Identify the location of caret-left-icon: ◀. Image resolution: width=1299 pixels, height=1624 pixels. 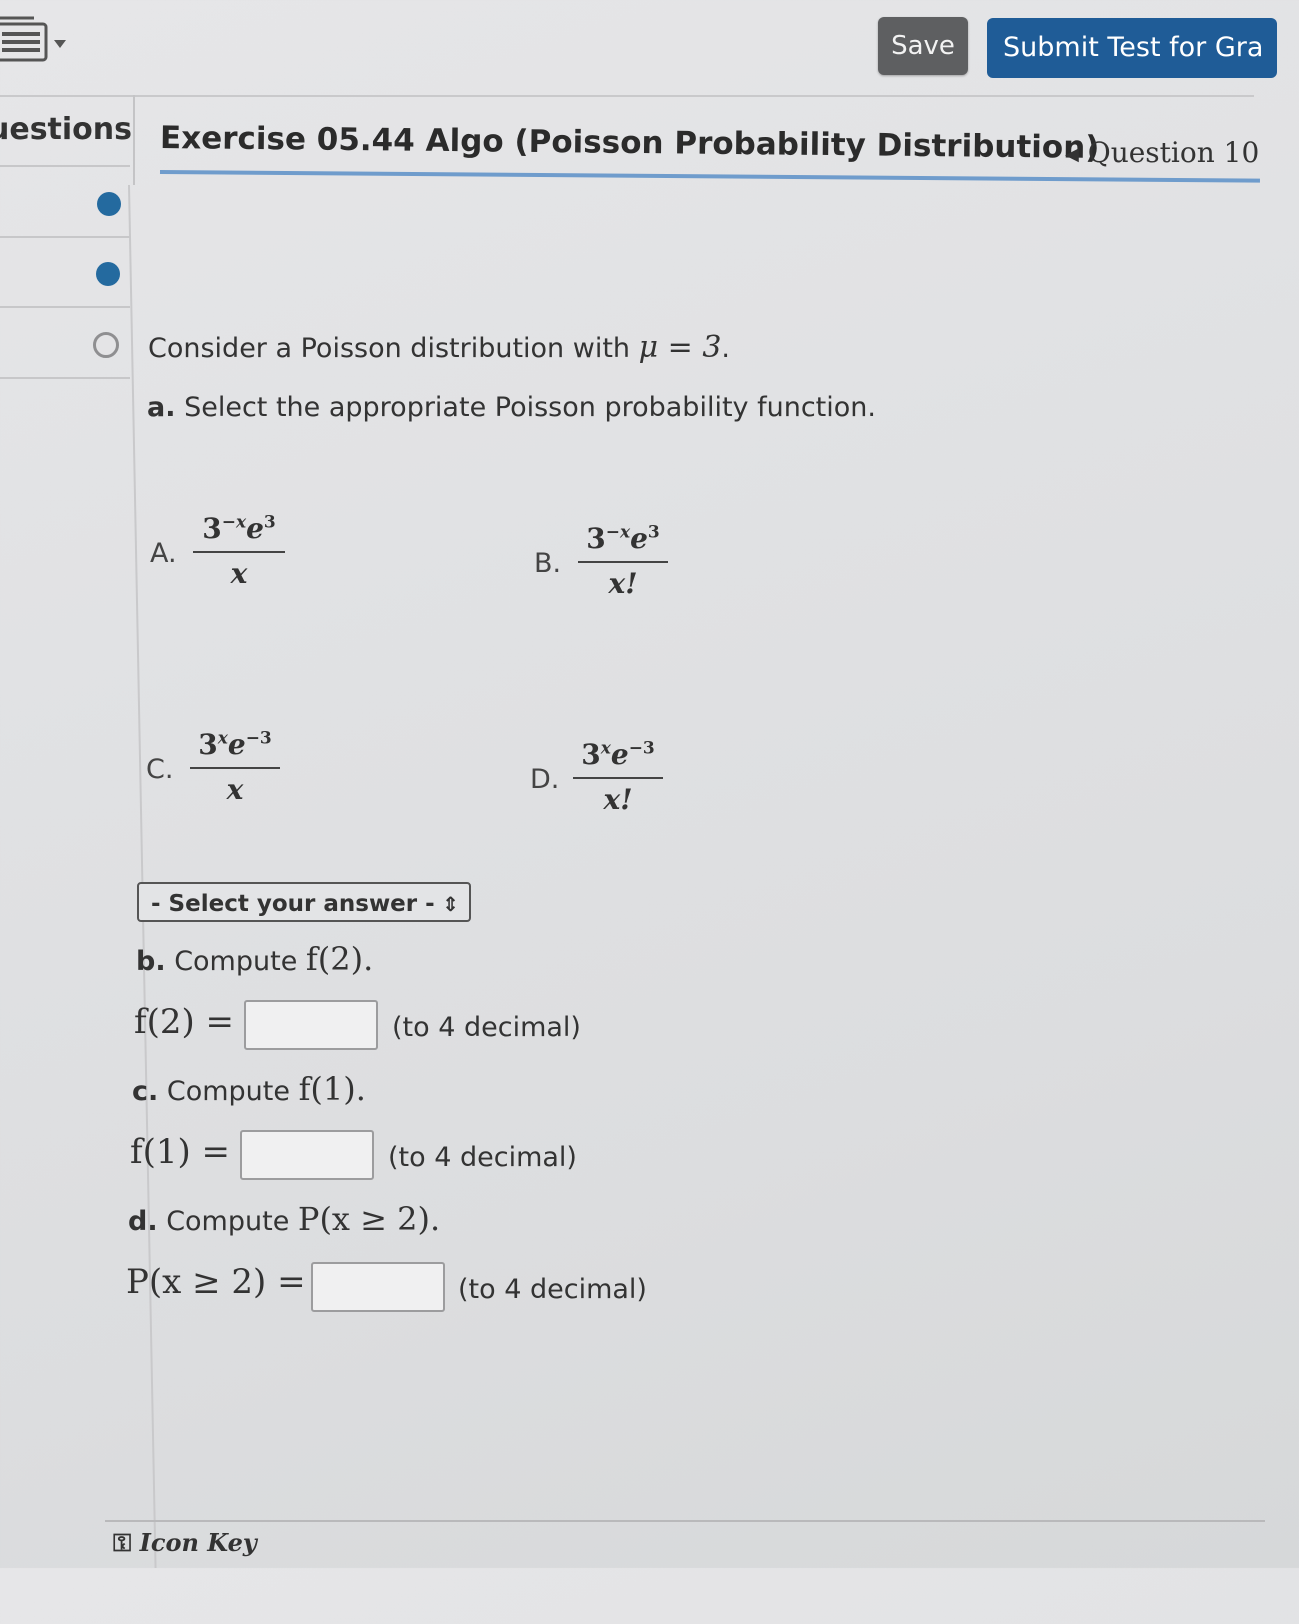
(1072, 154).